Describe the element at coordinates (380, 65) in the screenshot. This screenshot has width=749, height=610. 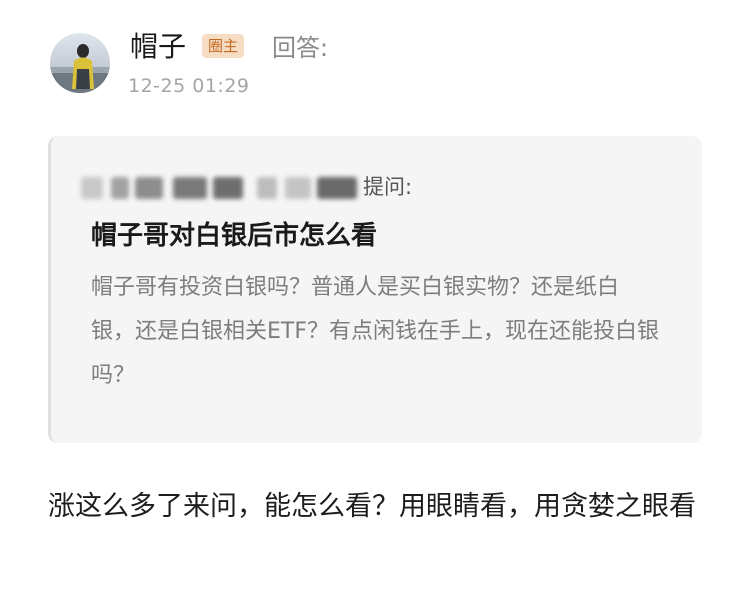
I see `post-header: 帽子 圈主 回答: 12-25 01:29` at that location.